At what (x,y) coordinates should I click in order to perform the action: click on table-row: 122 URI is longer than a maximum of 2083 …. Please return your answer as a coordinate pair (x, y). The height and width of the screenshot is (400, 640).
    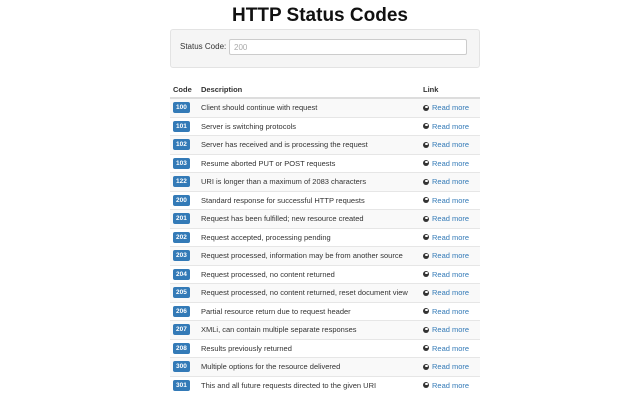
    Looking at the image, I should click on (325, 181).